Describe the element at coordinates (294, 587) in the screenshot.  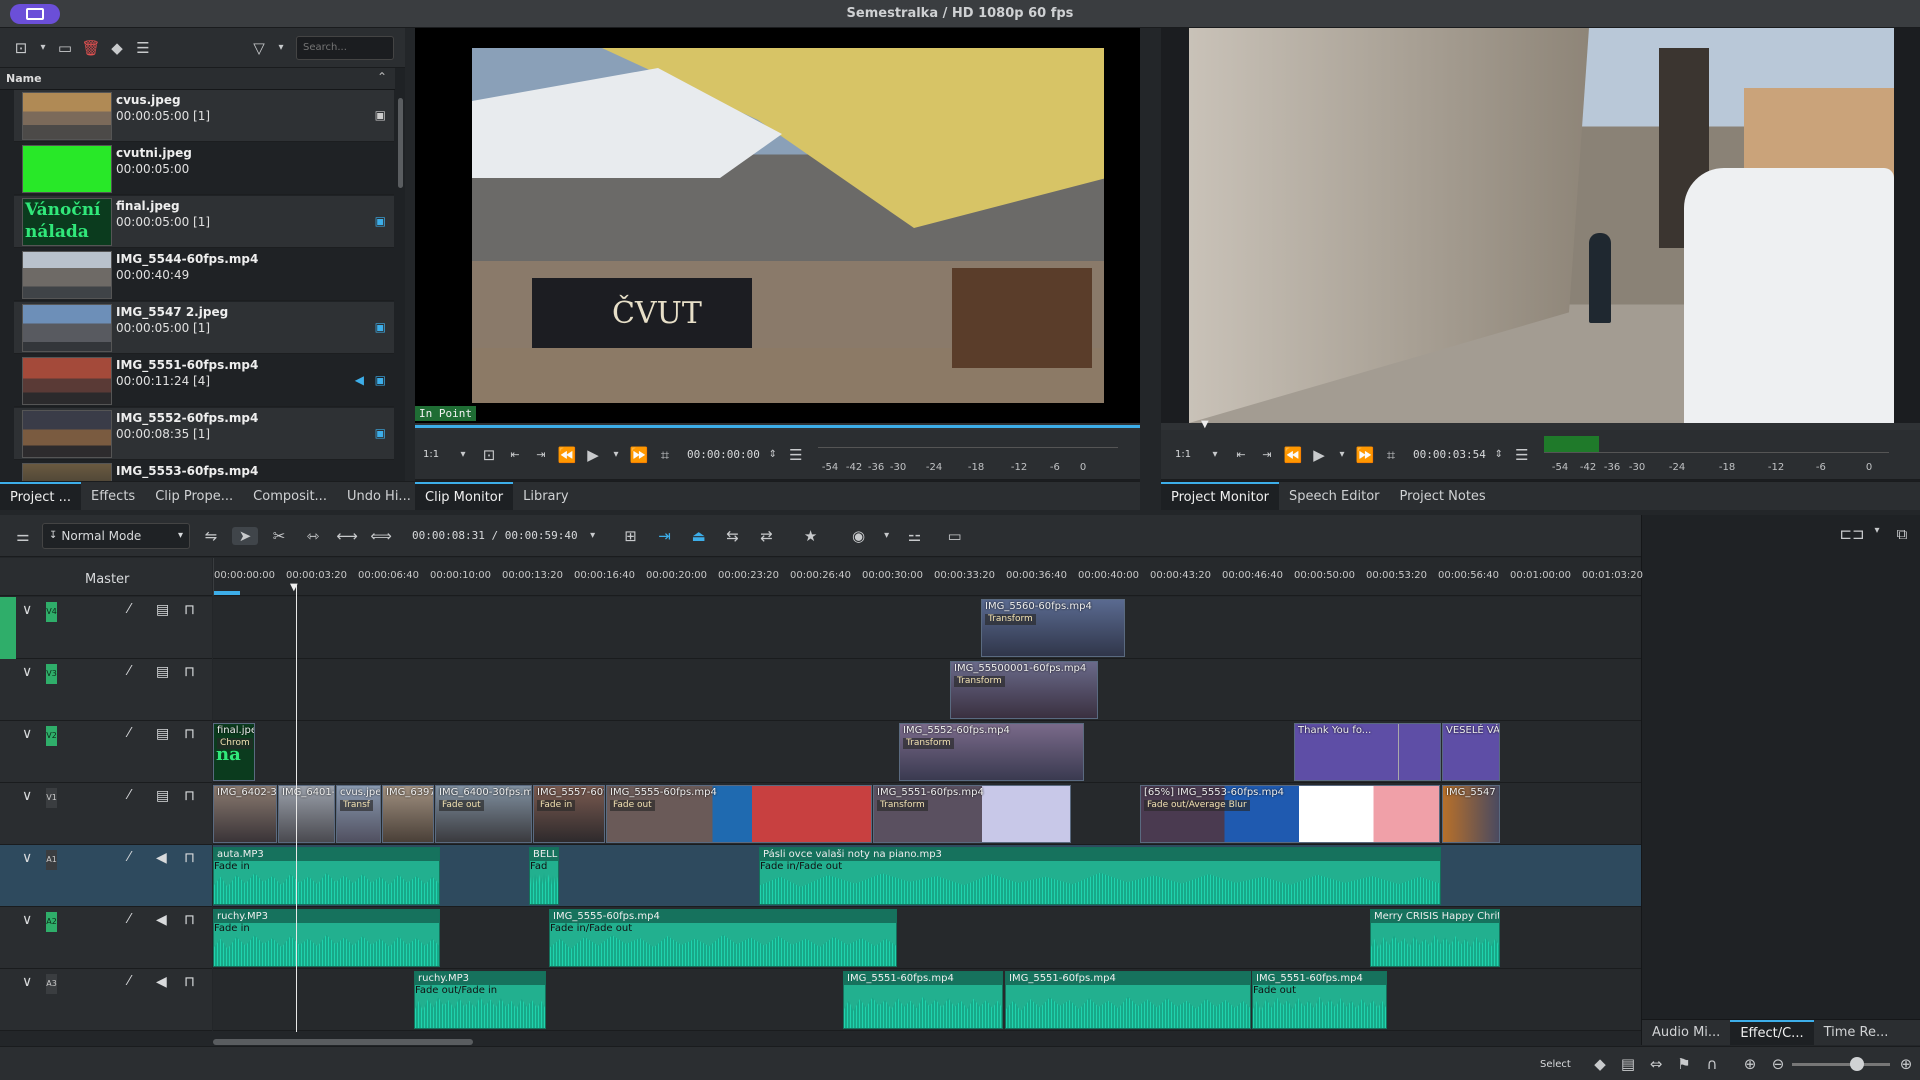
I see `playhead-icon: ▼` at that location.